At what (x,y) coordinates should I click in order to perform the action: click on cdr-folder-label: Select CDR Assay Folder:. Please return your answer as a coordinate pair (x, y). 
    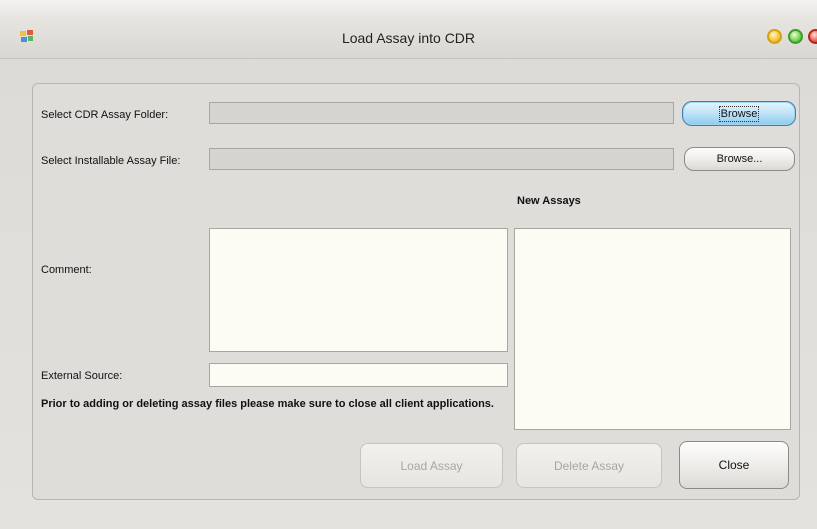
    Looking at the image, I should click on (105, 115).